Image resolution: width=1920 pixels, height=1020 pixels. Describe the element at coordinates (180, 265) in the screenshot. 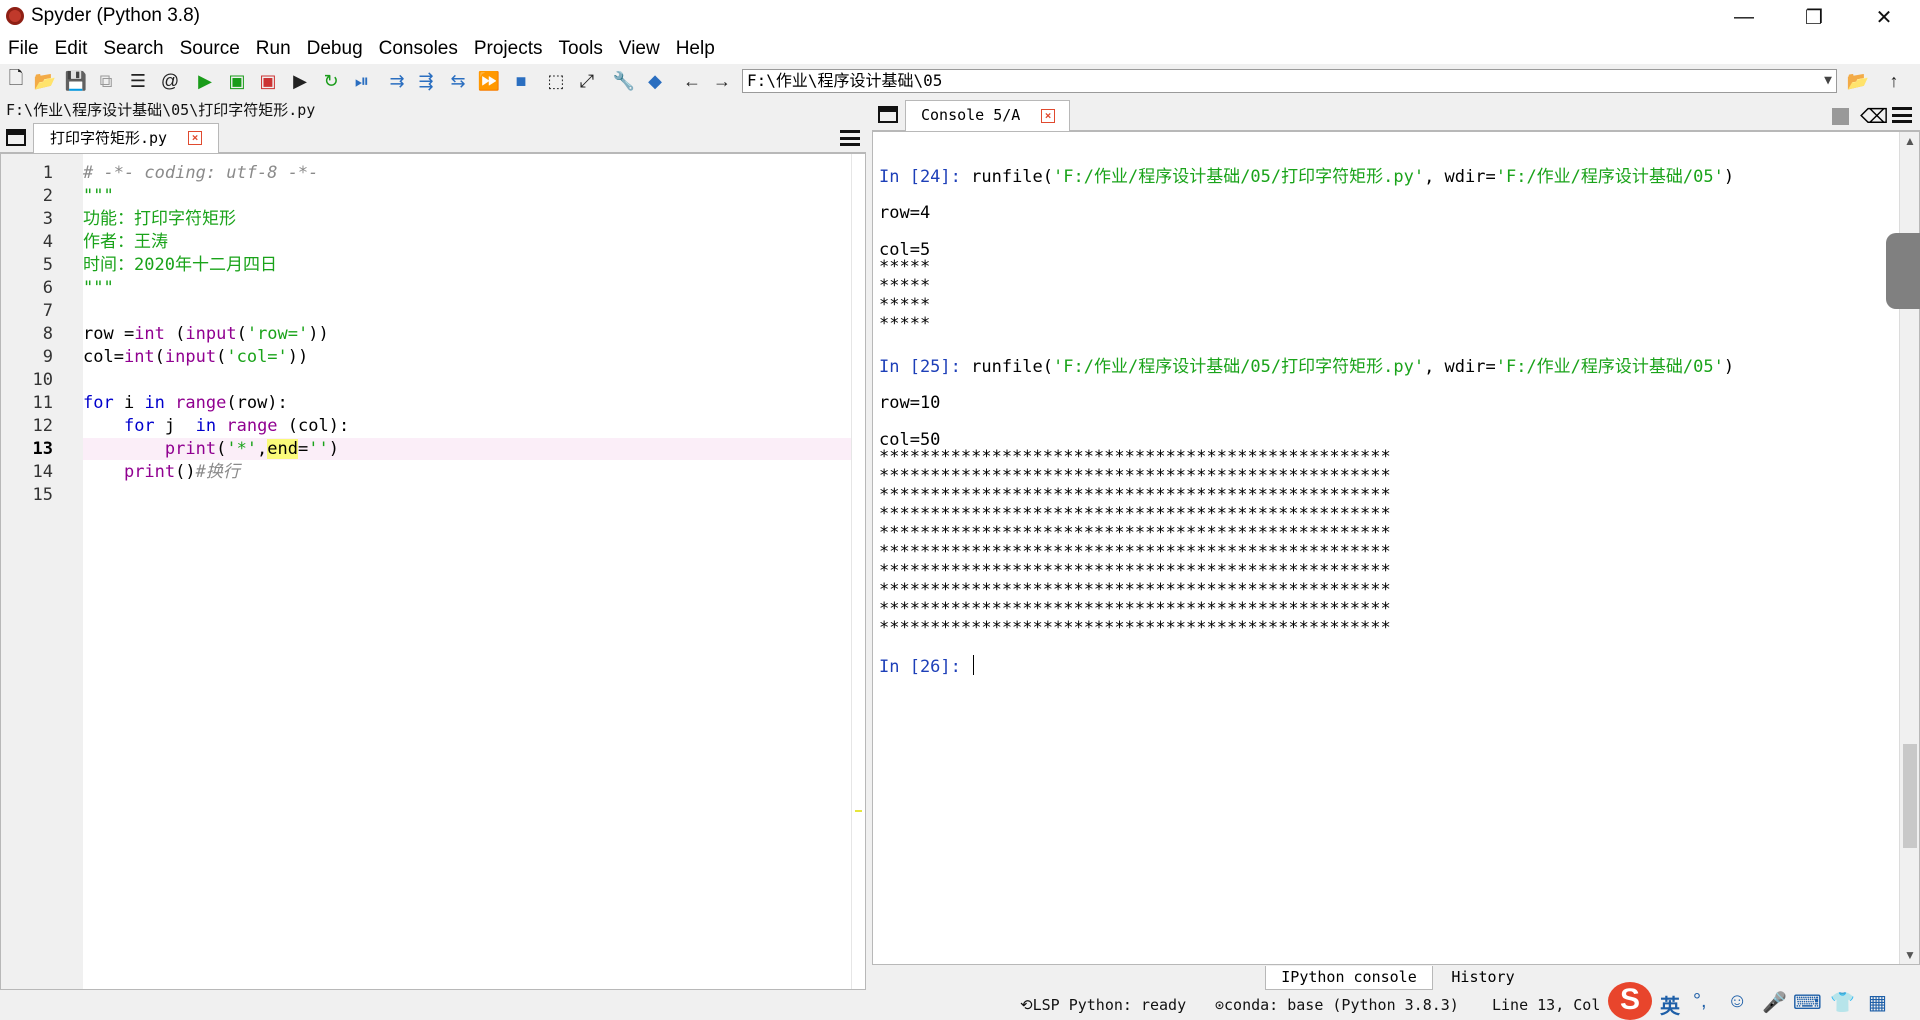

I see `code-line: 时间：2020年十二月四日` at that location.